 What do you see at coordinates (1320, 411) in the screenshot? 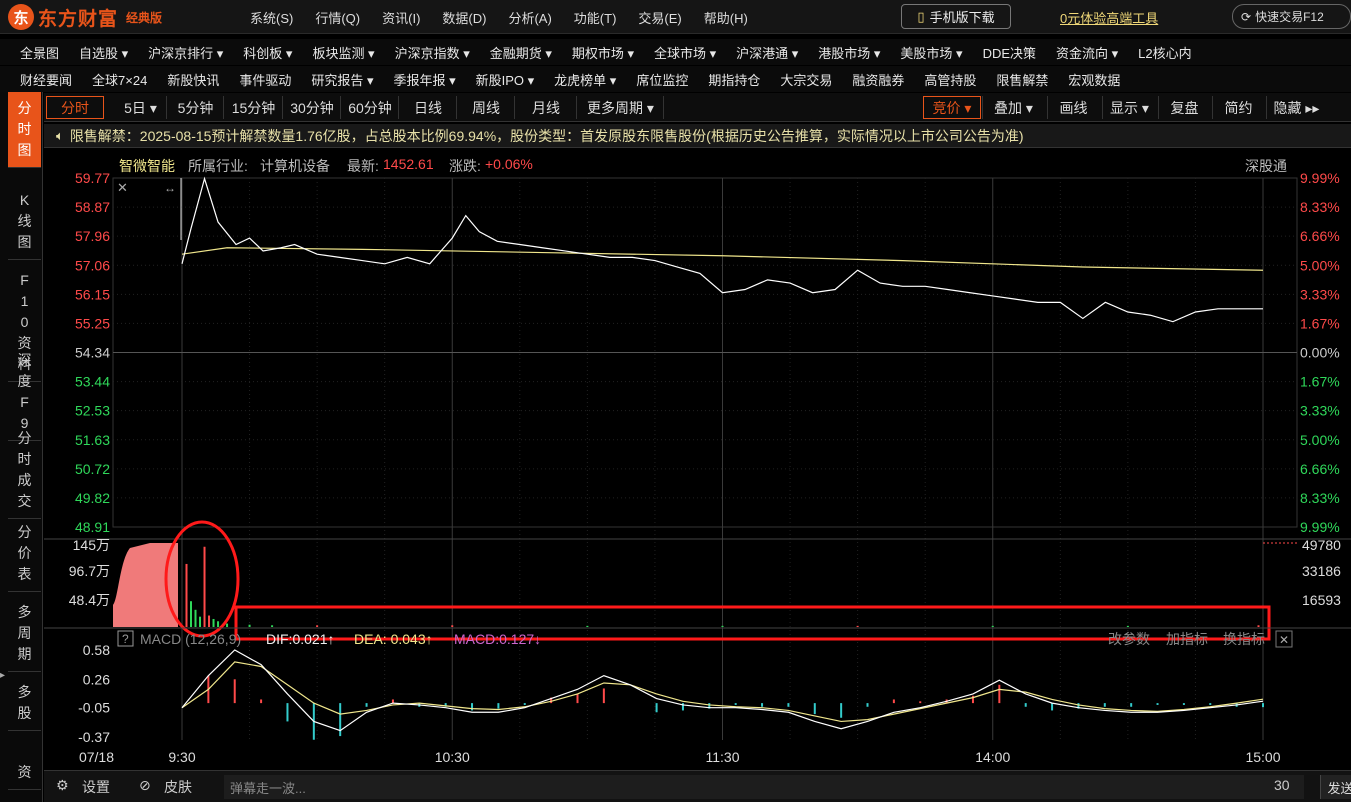
I see `price-tick-right-8: 3.33%` at bounding box center [1320, 411].